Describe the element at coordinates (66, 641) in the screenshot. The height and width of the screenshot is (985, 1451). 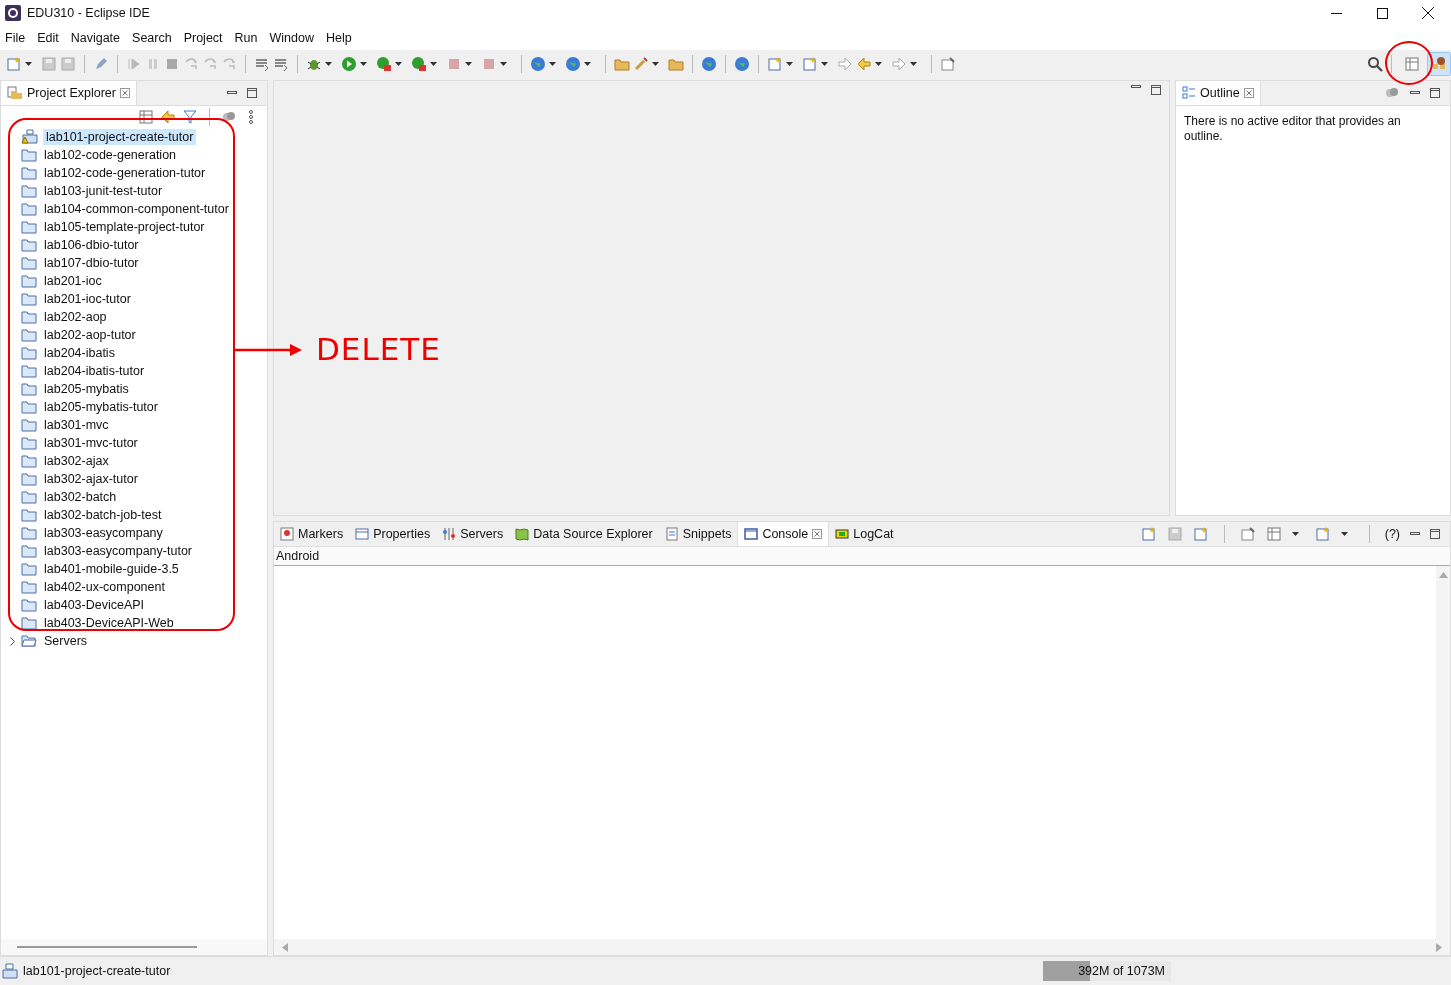
I see `tree-item: Servers` at that location.